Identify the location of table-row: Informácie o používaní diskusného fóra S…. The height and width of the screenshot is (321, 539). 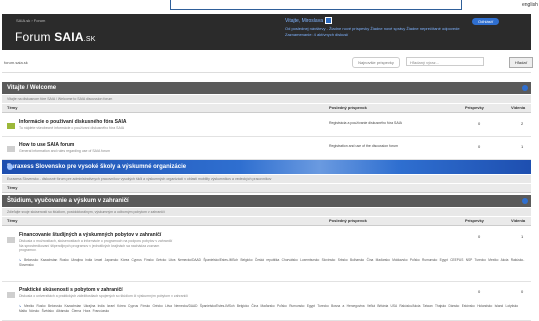
(266, 125).